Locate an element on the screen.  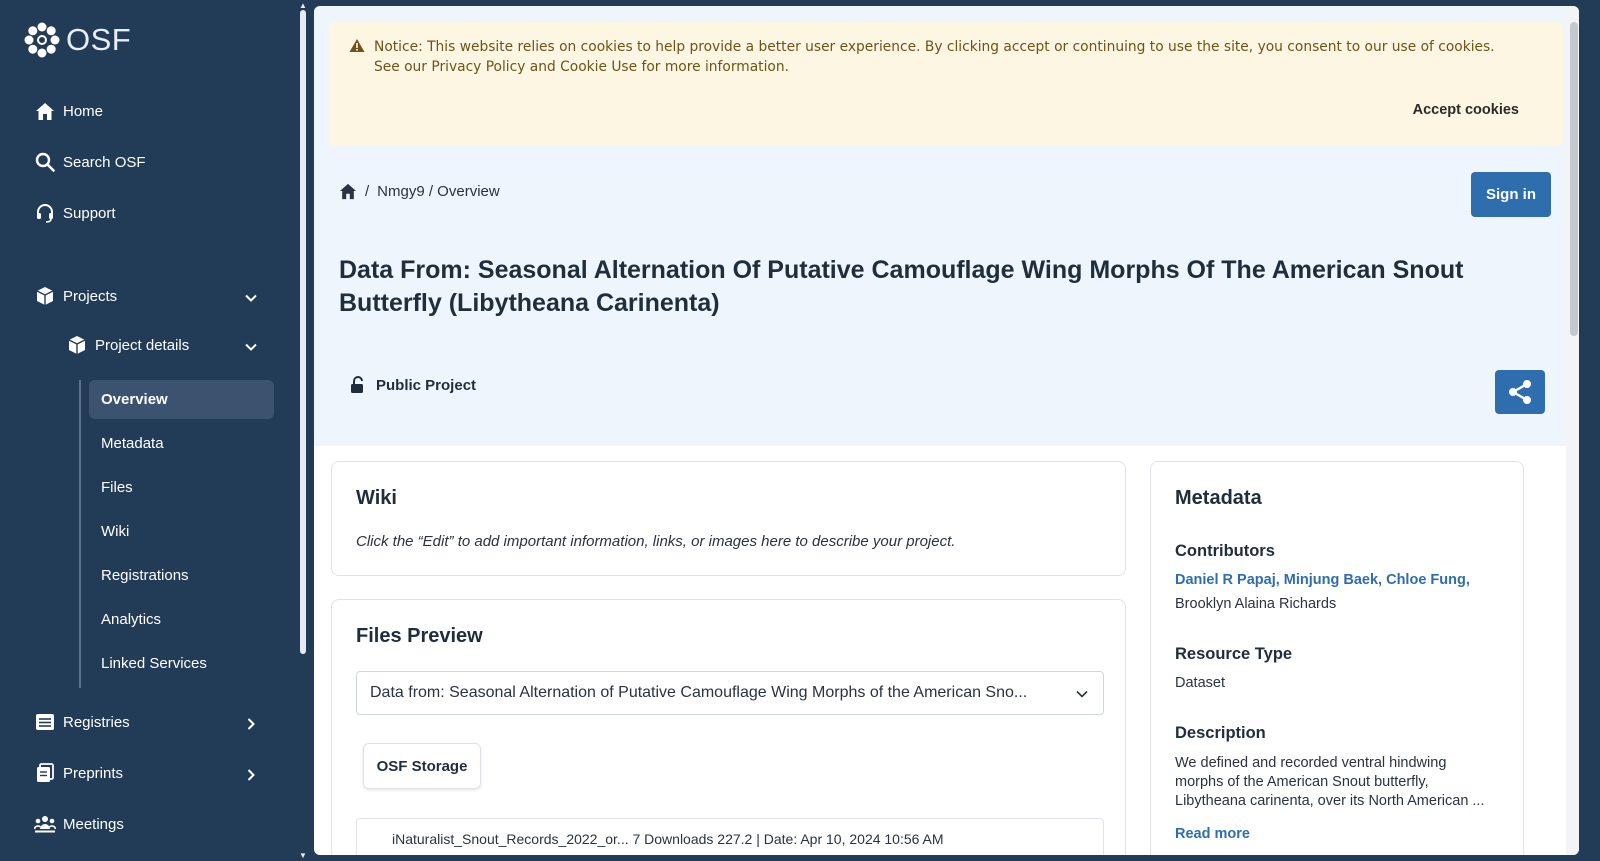
wiki-title: Wiki is located at coordinates (376, 498).